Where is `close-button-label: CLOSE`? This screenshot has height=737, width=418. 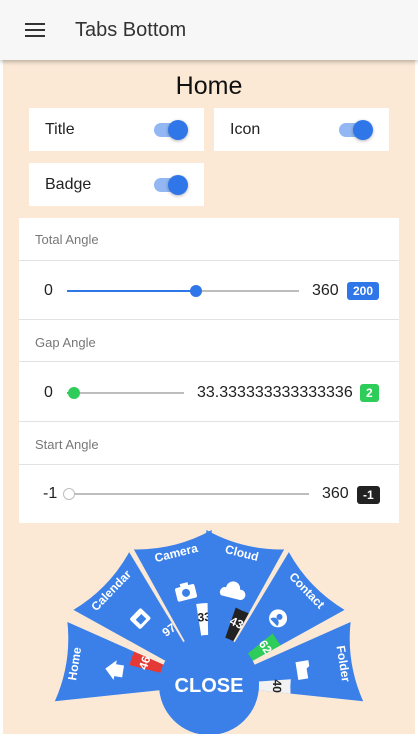
close-button-label: CLOSE is located at coordinates (209, 686).